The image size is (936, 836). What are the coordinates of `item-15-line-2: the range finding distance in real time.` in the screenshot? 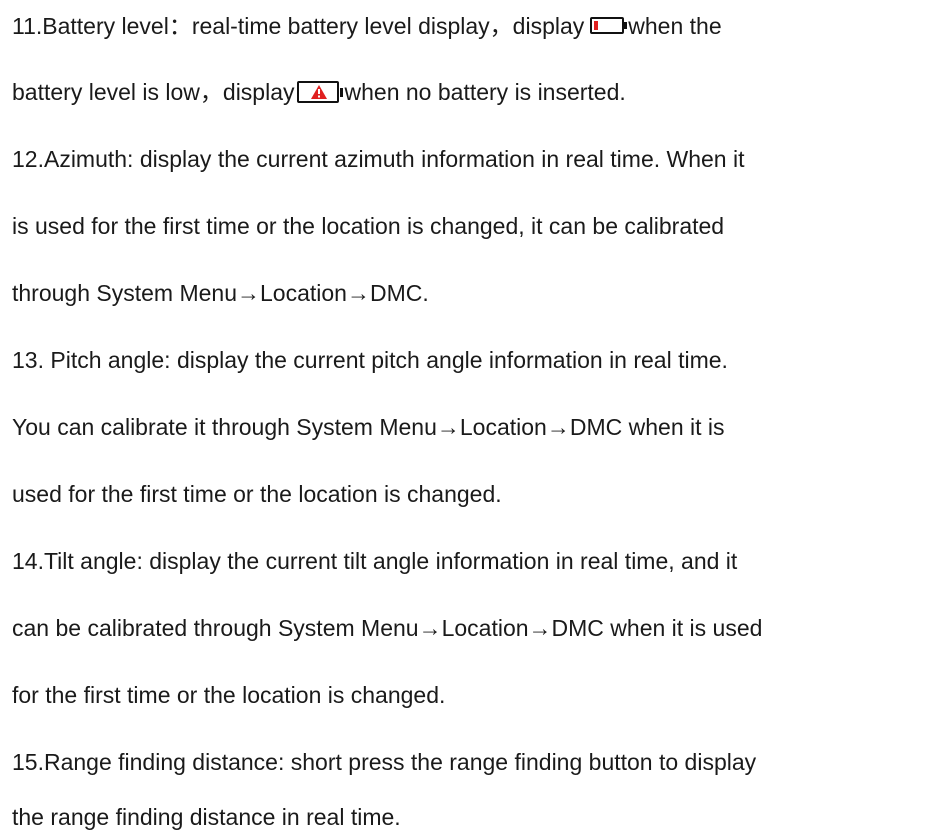 It's located at (206, 817).